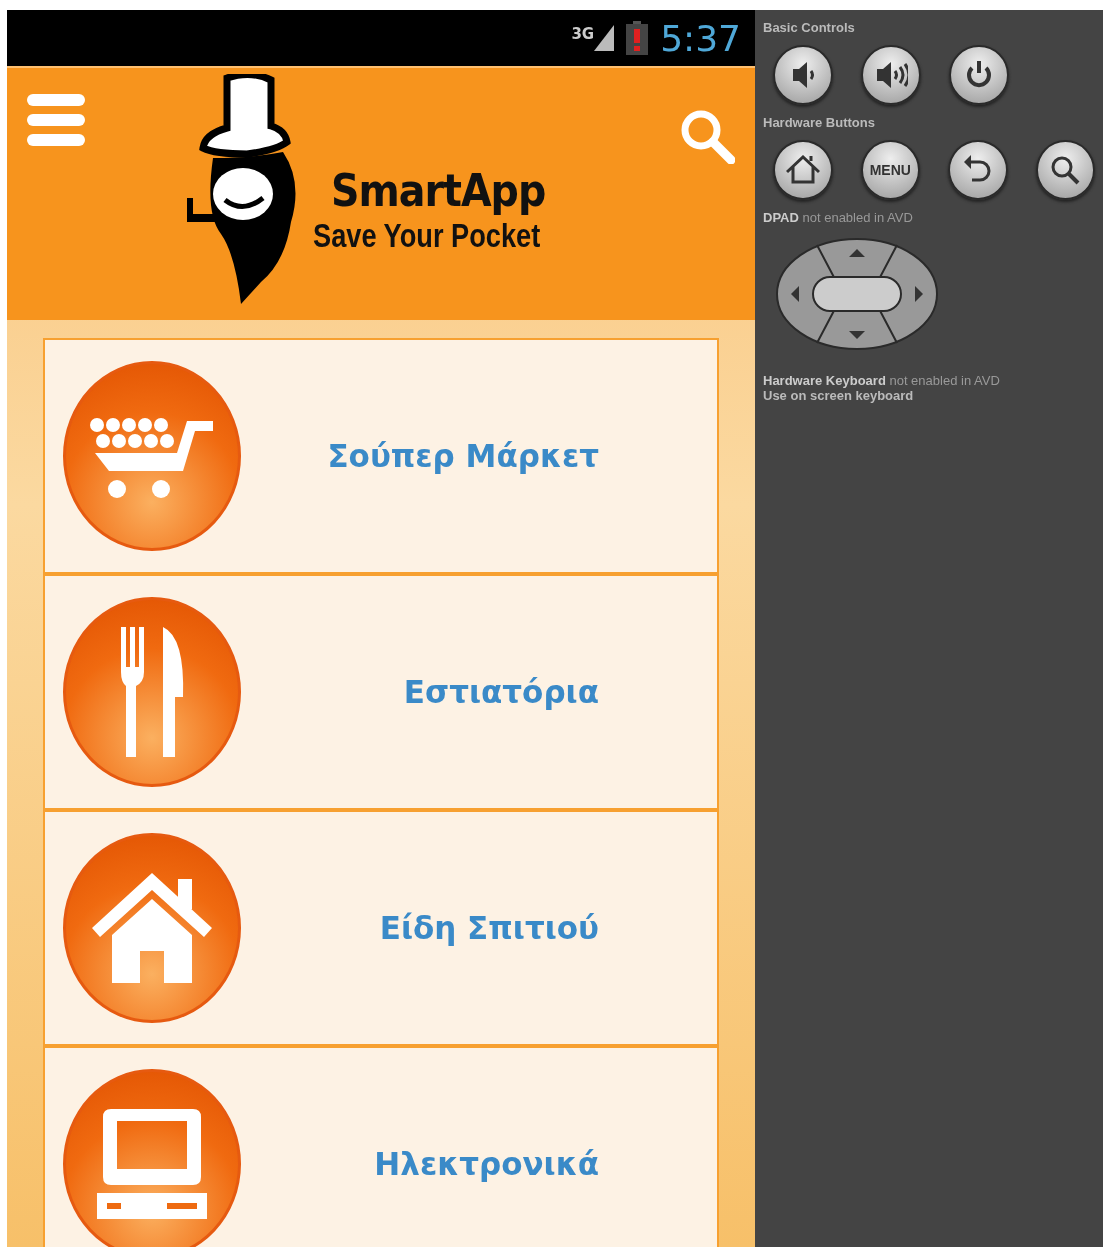  What do you see at coordinates (152, 1164) in the screenshot?
I see `computer-icon` at bounding box center [152, 1164].